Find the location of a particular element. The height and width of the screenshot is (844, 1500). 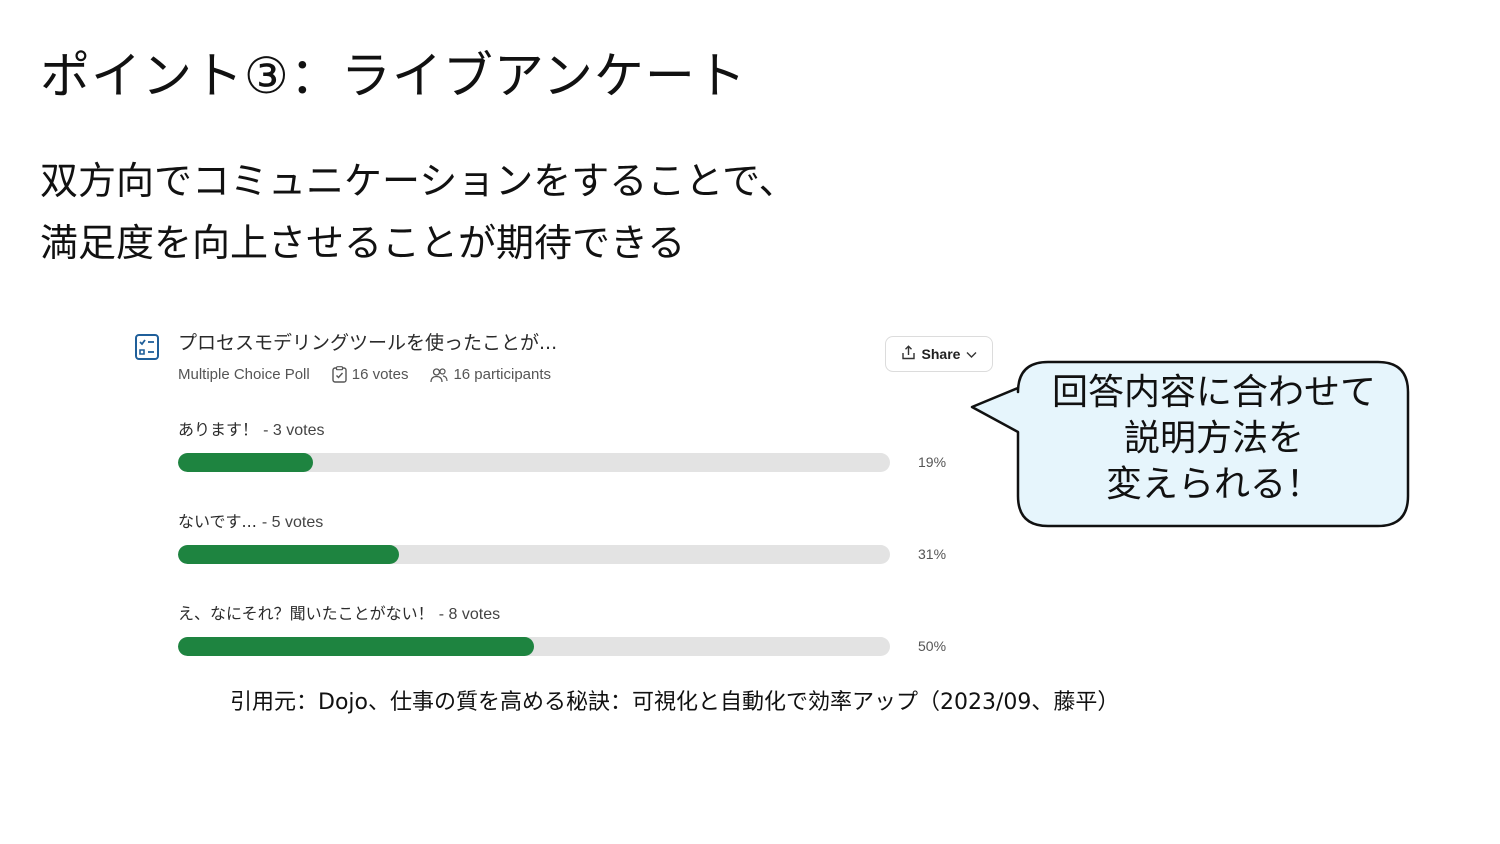

poll-option: ないです... - 5 votes 31% is located at coordinates (588, 543).